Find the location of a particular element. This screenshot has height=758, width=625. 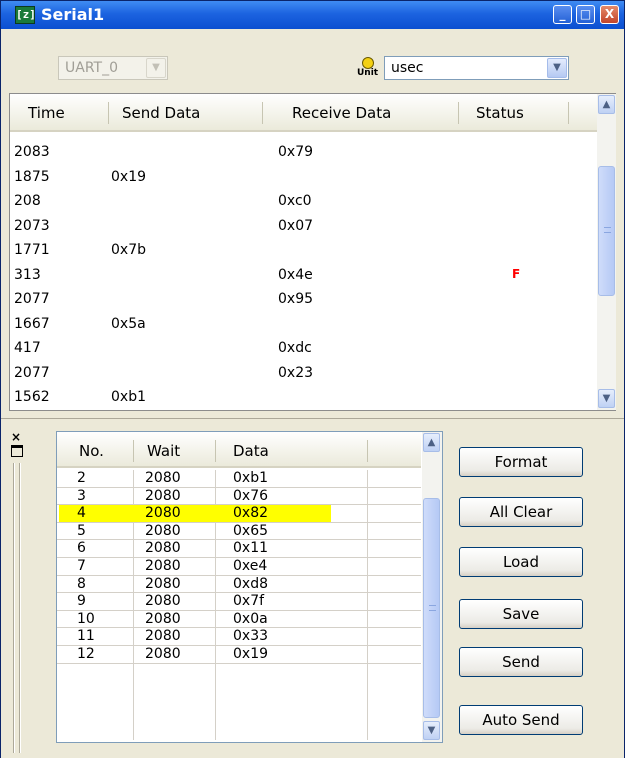

log-cell-receive: 0x95 is located at coordinates (296, 299).